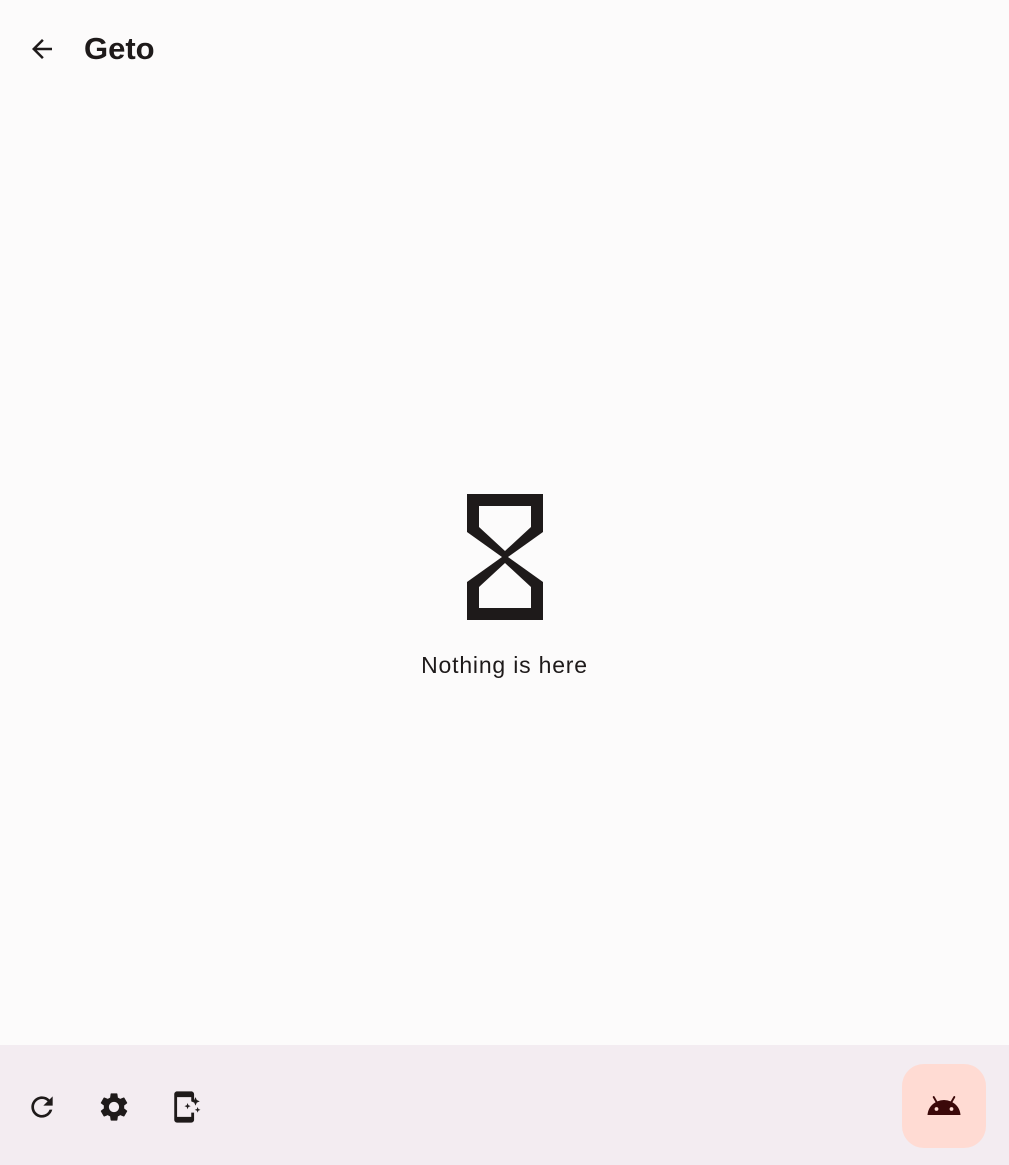 This screenshot has height=1165, width=1009. I want to click on settings-icon, so click(114, 1107).